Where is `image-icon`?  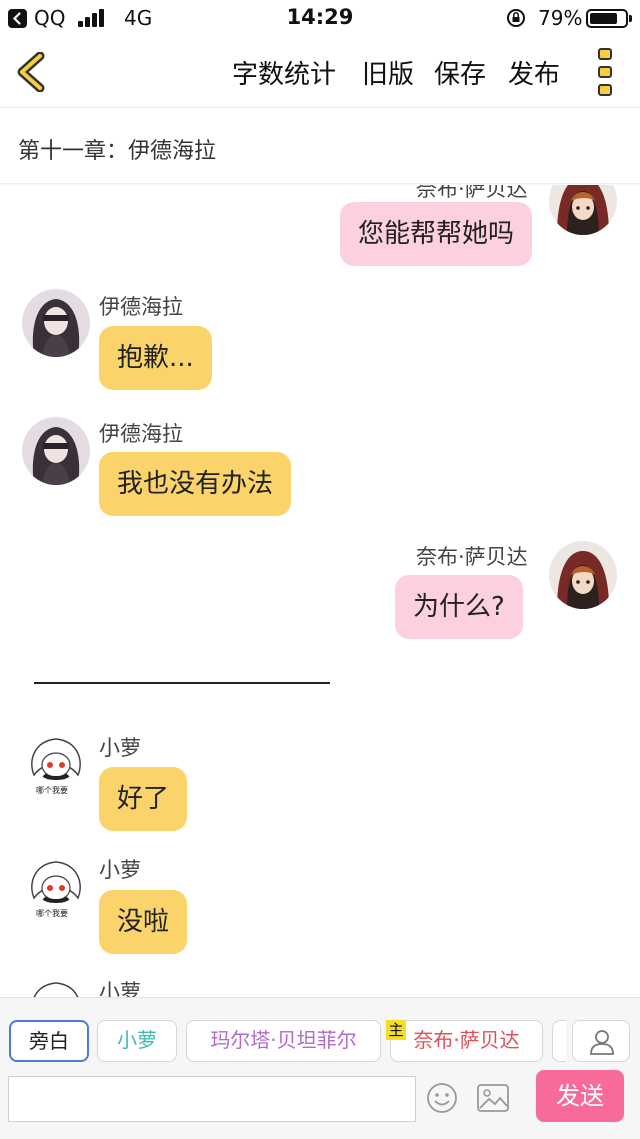
image-icon is located at coordinates (493, 1098).